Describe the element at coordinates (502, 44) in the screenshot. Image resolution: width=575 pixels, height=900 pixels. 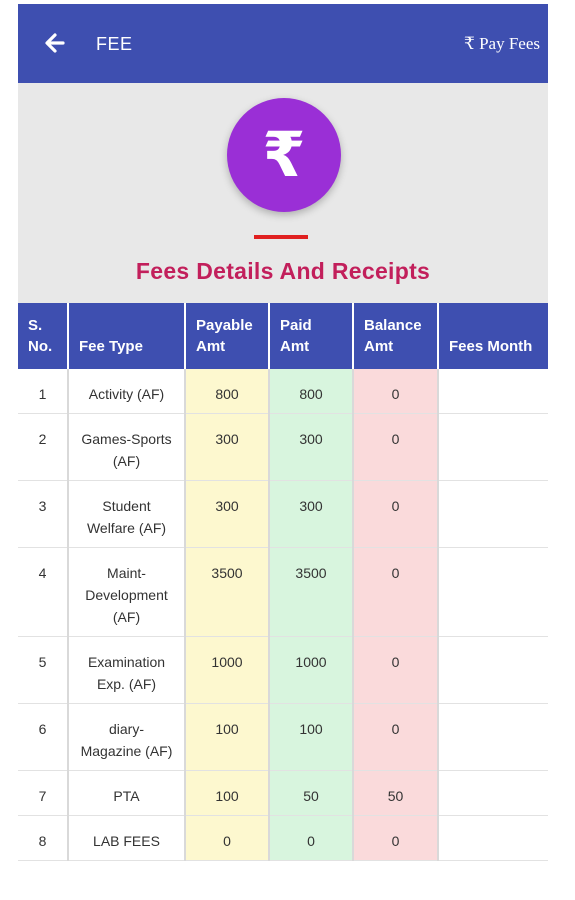
I see `pay-fees-button: ₹ Pay Fees` at that location.